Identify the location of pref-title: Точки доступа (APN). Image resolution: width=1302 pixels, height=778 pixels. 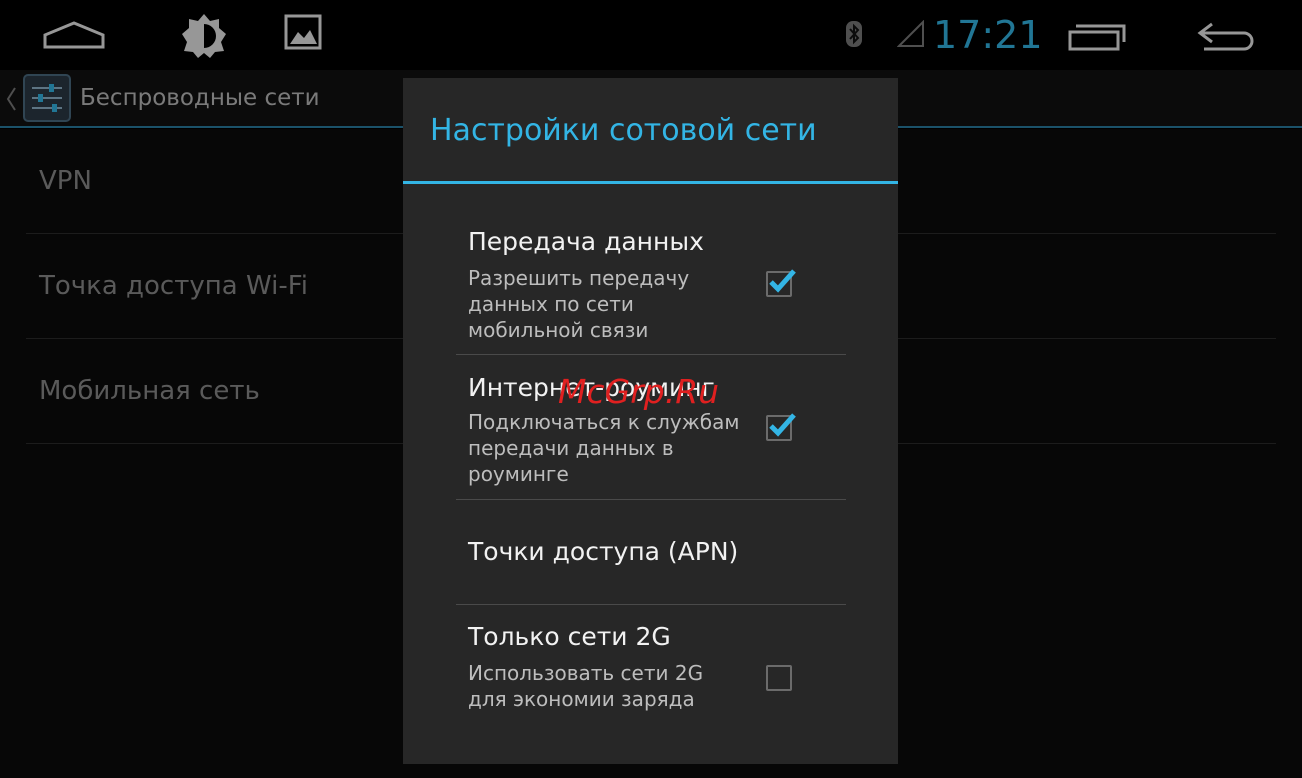
(603, 551).